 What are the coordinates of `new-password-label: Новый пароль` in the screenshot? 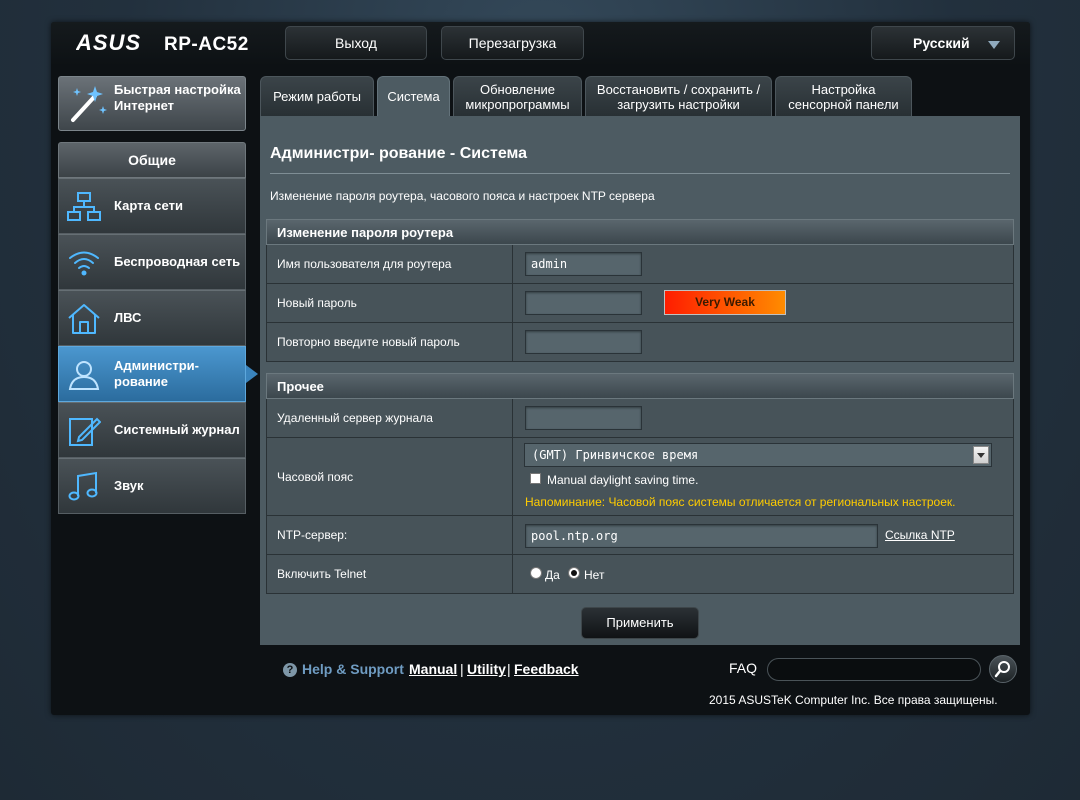 It's located at (390, 303).